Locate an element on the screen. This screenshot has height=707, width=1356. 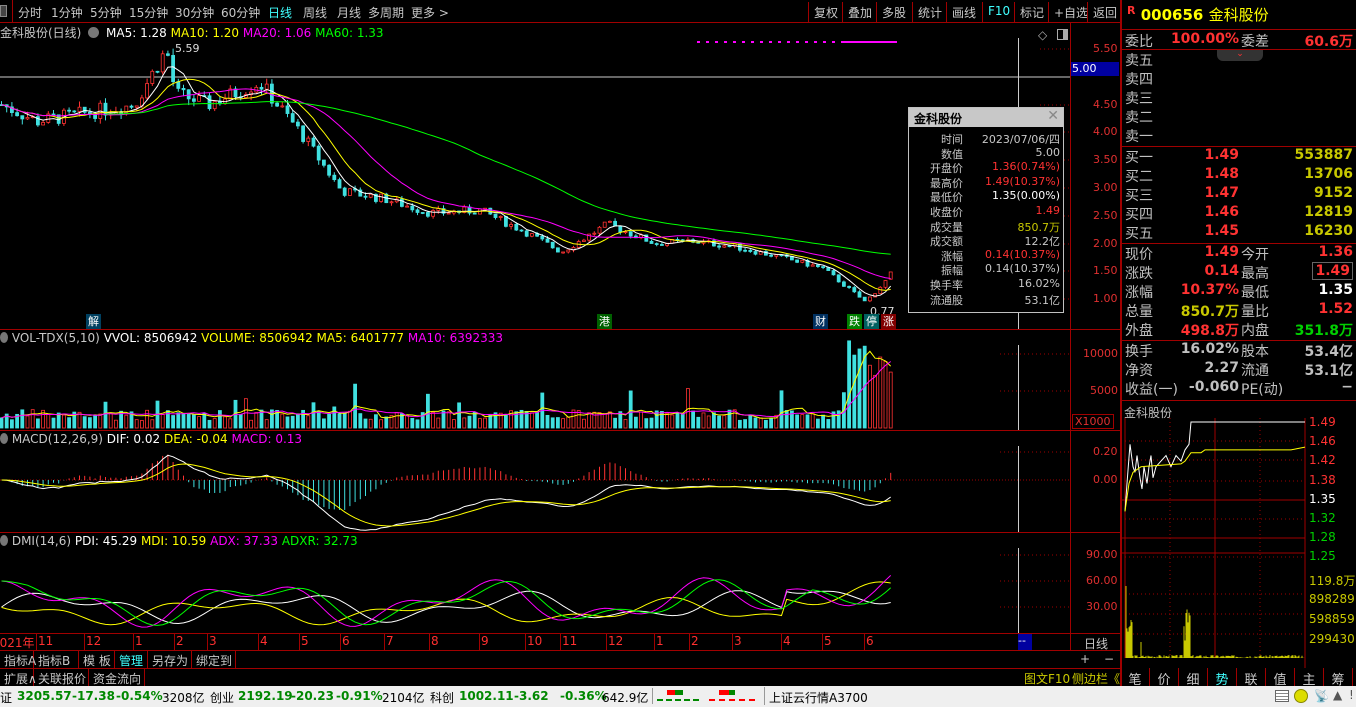
tooltip-row: 振幅 0.14(10.37%) is located at coordinates (986, 269).